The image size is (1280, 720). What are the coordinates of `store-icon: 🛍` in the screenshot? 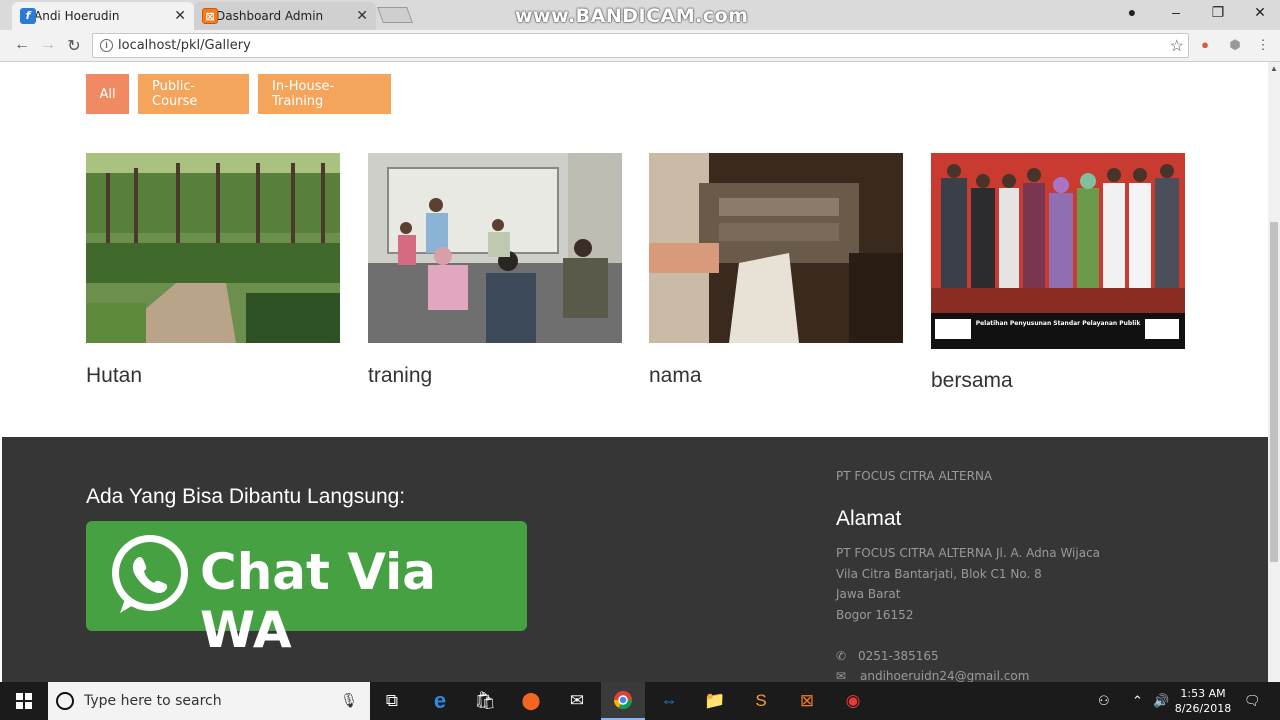 It's located at (485, 701).